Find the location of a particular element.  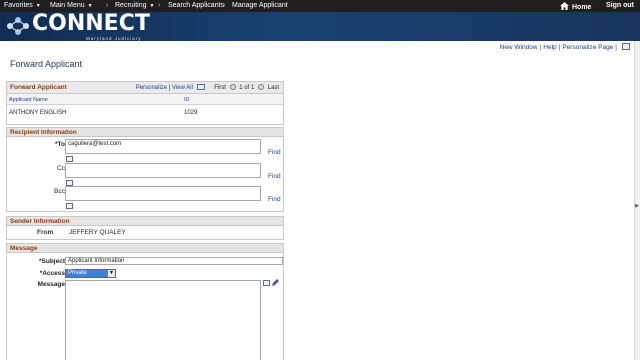

cc-field is located at coordinates (163, 170).